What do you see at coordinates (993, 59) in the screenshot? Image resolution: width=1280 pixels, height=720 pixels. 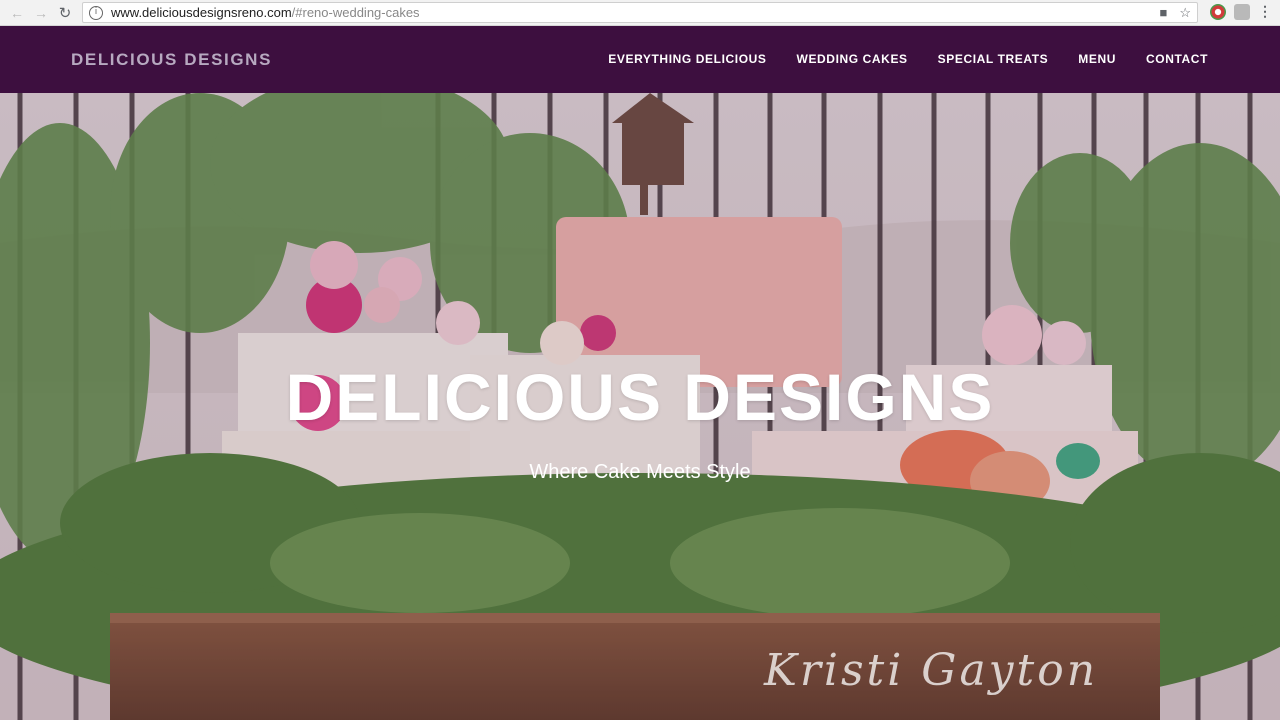 I see `nav-special-treats: SPECIAL TREATS` at bounding box center [993, 59].